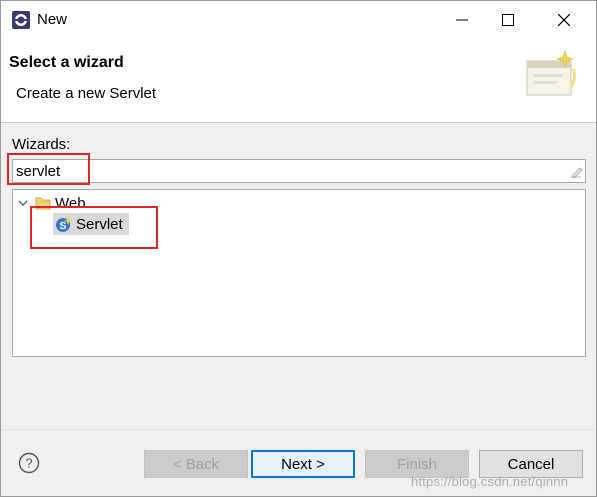 The height and width of the screenshot is (497, 597). I want to click on back-button: < Back, so click(196, 464).